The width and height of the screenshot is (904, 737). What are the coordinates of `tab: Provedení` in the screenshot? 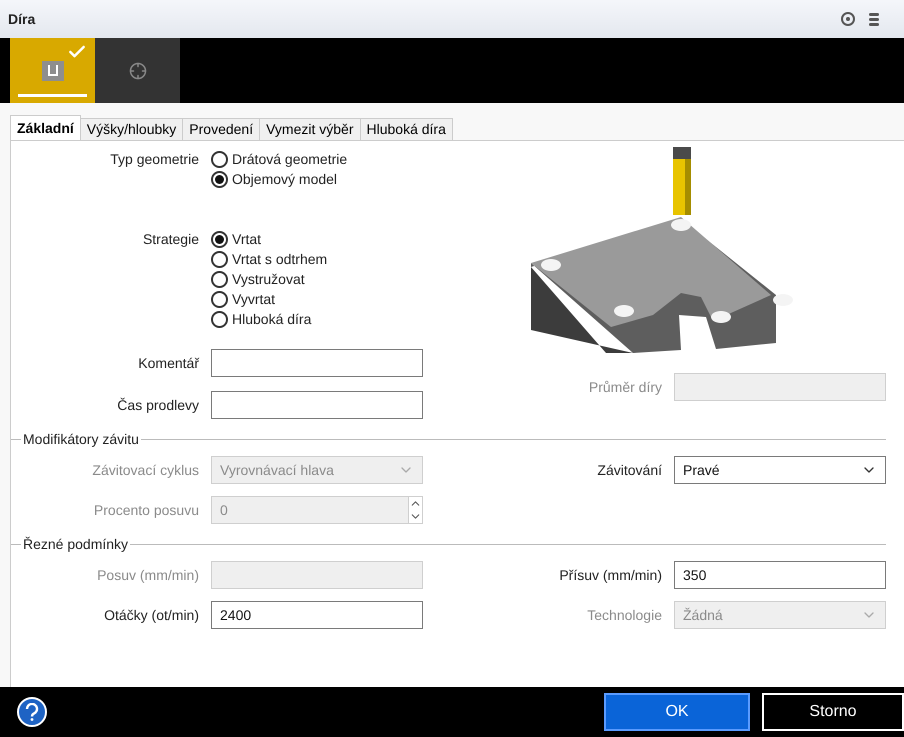 It's located at (221, 129).